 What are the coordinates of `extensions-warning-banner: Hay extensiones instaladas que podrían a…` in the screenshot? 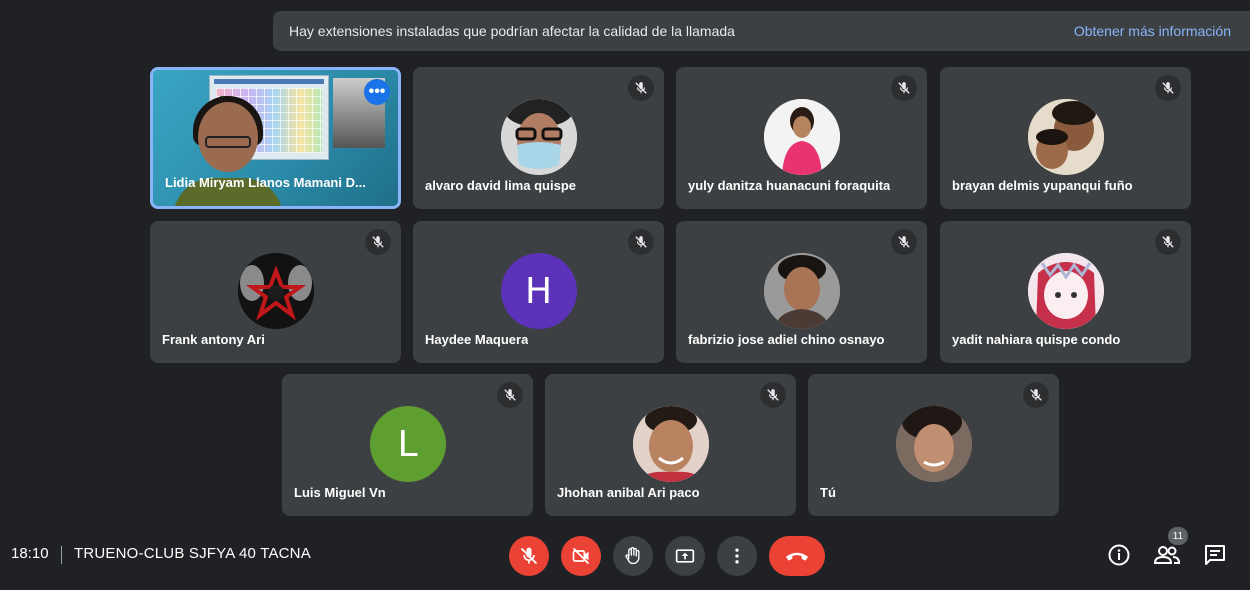 It's located at (761, 31).